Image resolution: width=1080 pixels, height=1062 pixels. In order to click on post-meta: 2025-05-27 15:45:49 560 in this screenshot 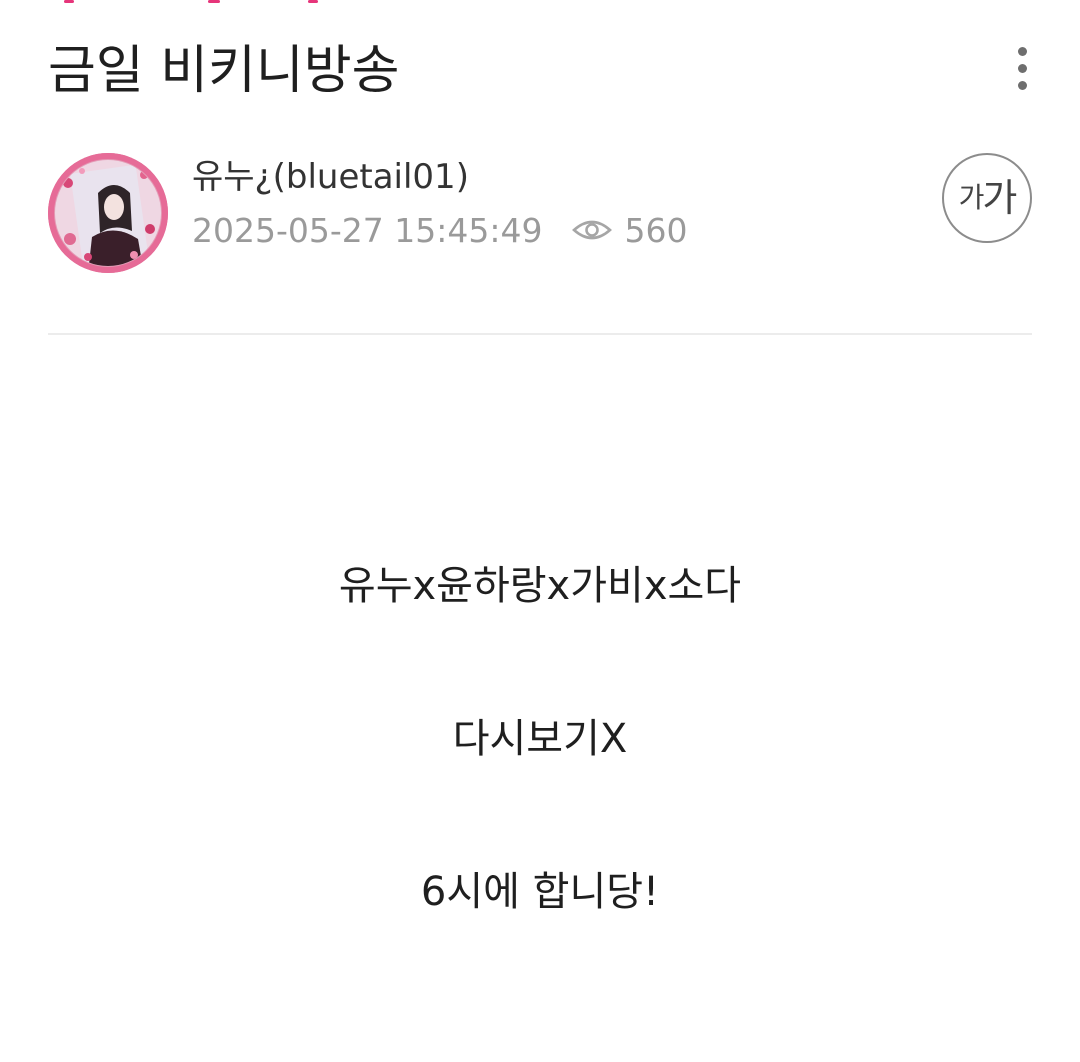, I will do `click(439, 230)`.